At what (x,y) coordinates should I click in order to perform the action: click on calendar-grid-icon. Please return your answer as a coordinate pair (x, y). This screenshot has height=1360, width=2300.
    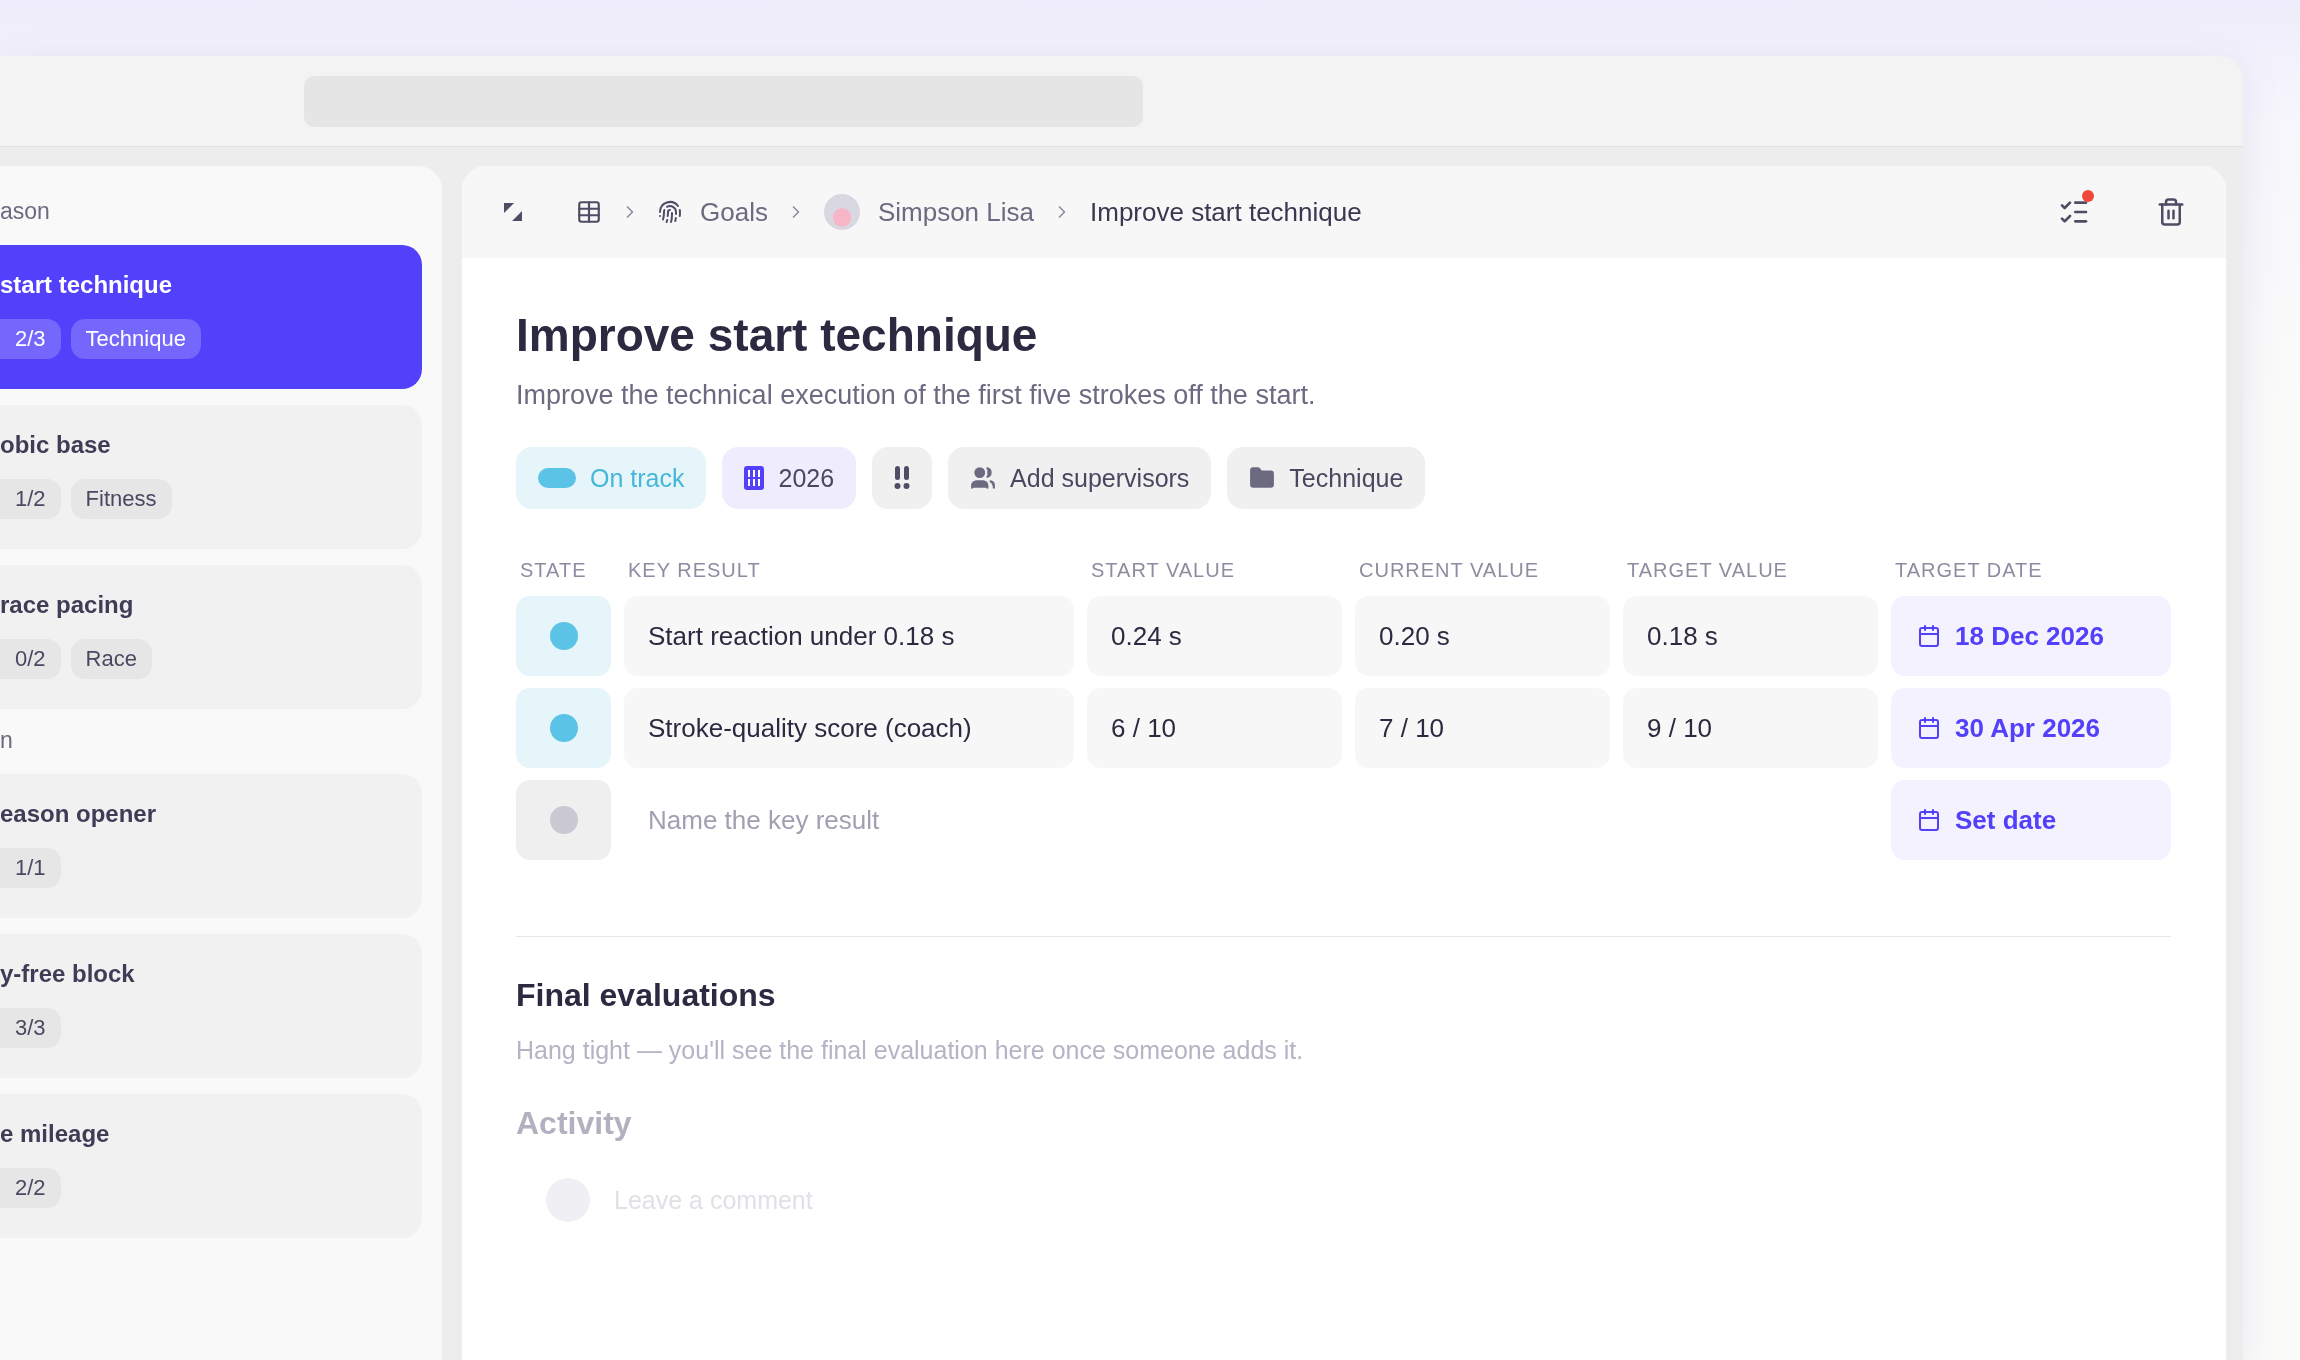
    Looking at the image, I should click on (754, 478).